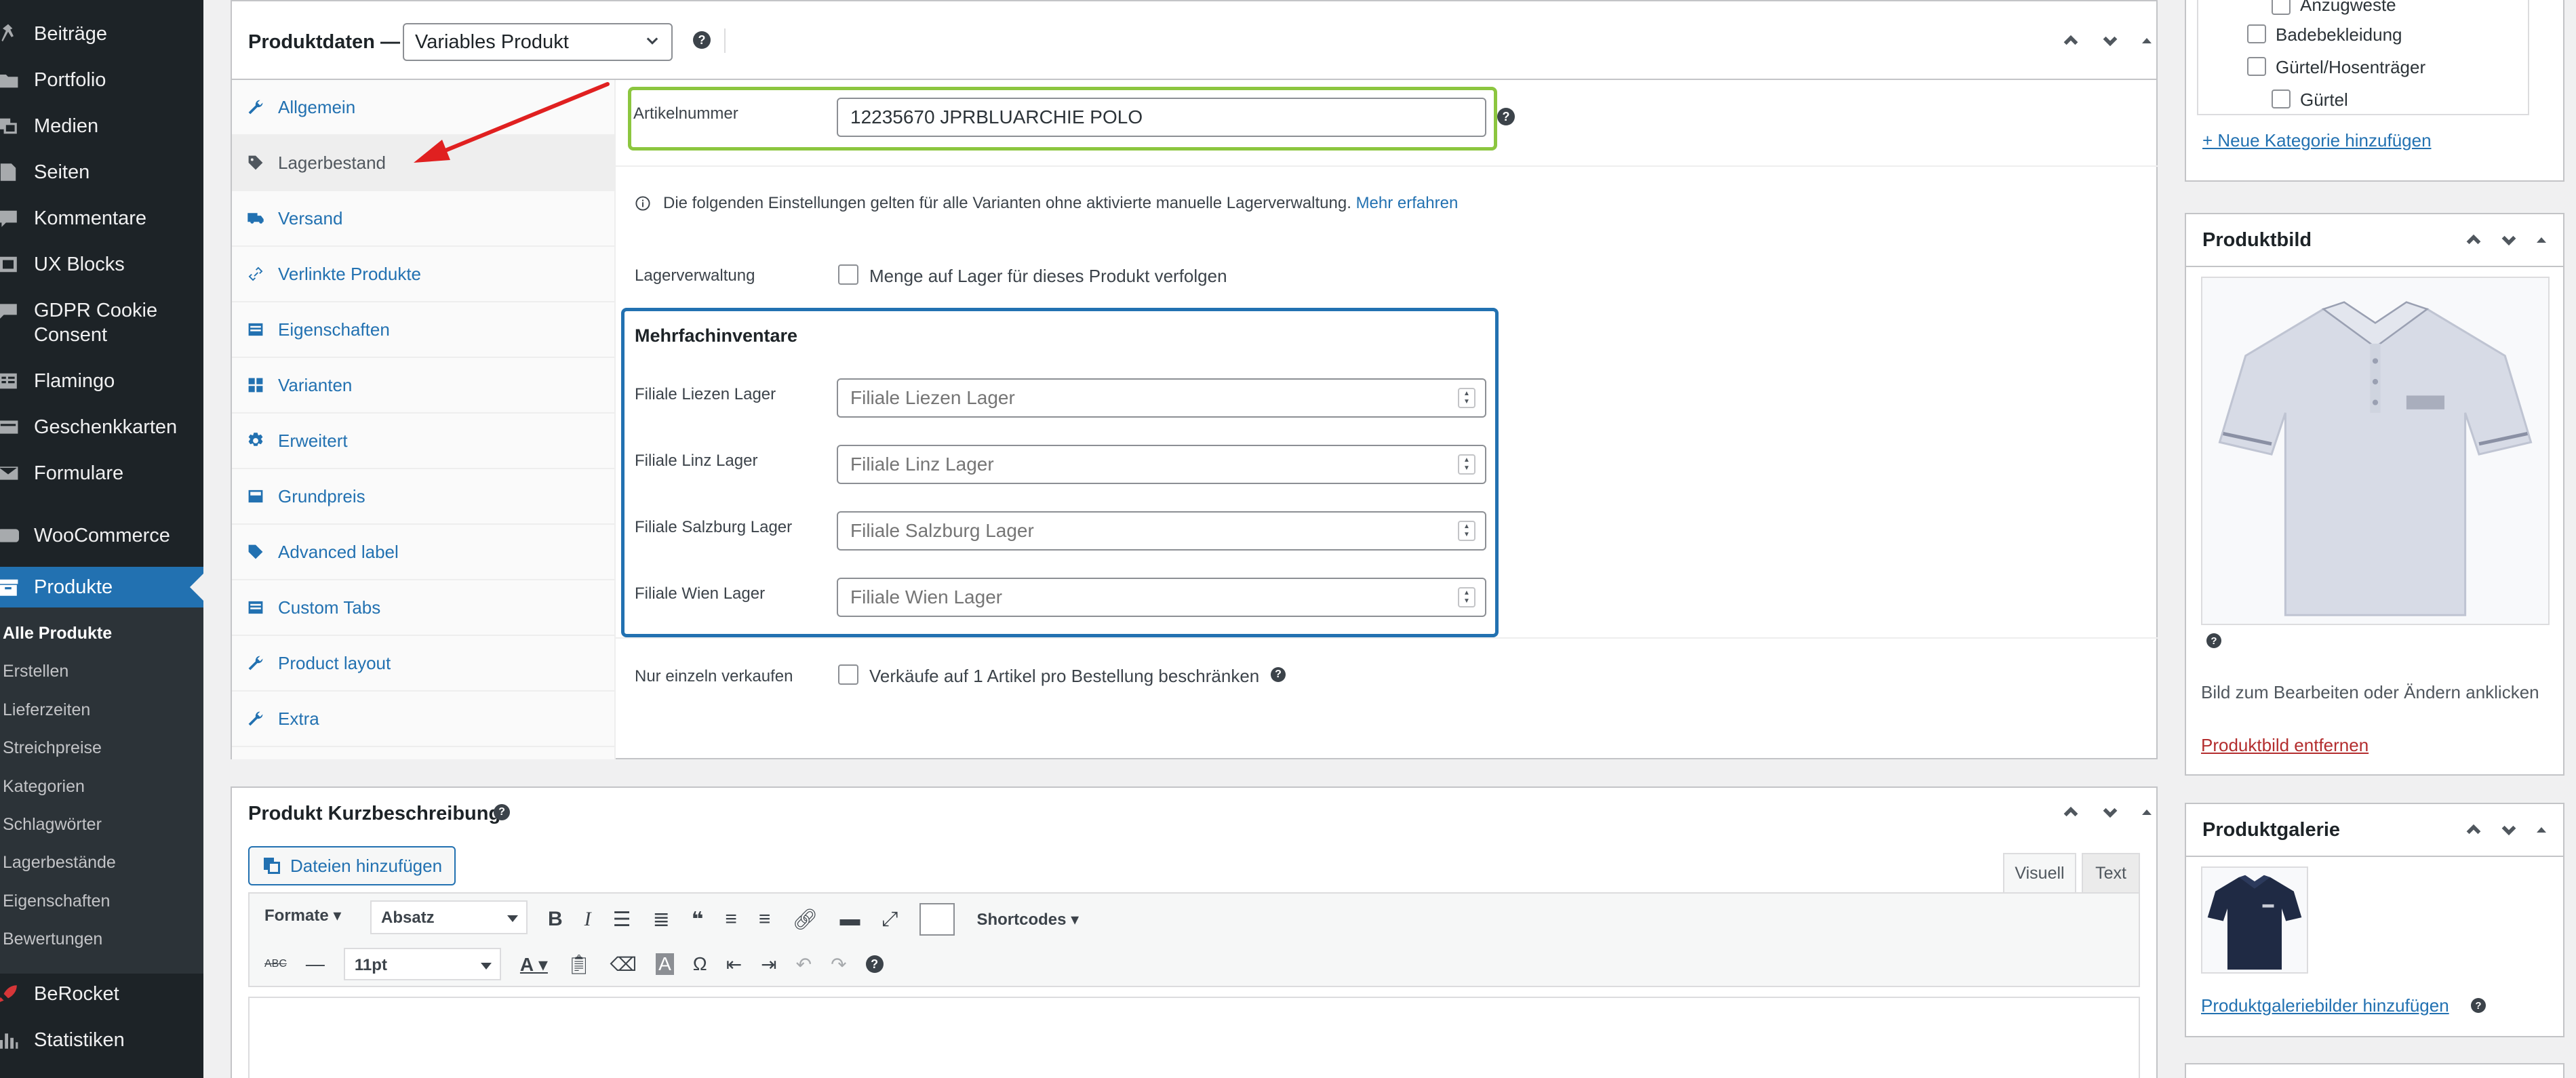 This screenshot has height=1078, width=2576. Describe the element at coordinates (315, 964) in the screenshot. I see `horizontal-rule-icon: —` at that location.